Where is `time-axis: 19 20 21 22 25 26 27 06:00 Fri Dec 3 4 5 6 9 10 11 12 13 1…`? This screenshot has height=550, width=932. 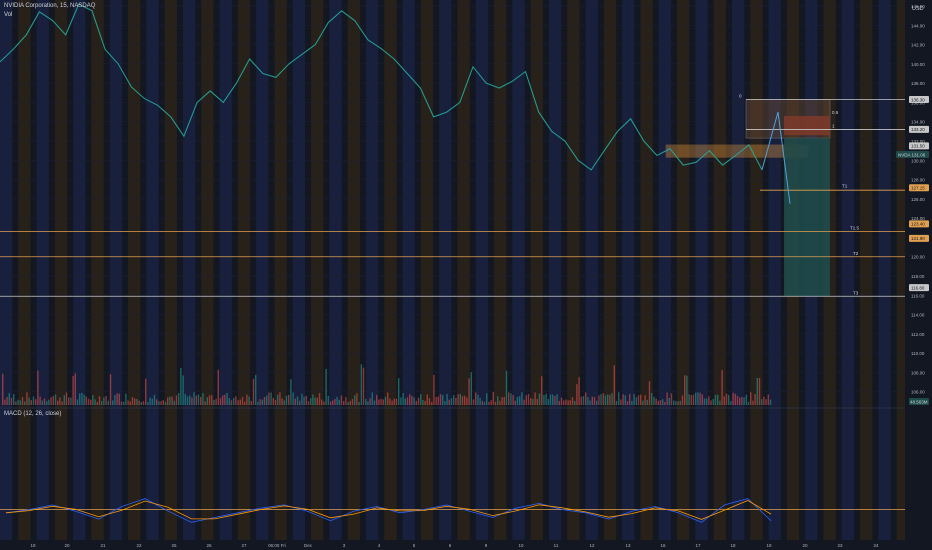 time-axis: 19 20 21 22 25 26 27 06:00 Fri Dec 3 4 5 6 9 10 11 12 13 1… is located at coordinates (466, 545).